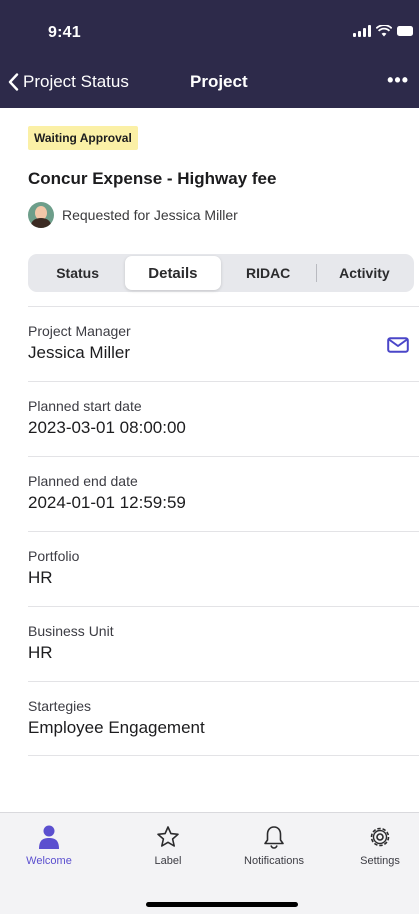 The image size is (419, 914). I want to click on field-label: Business Unit, so click(71, 631).